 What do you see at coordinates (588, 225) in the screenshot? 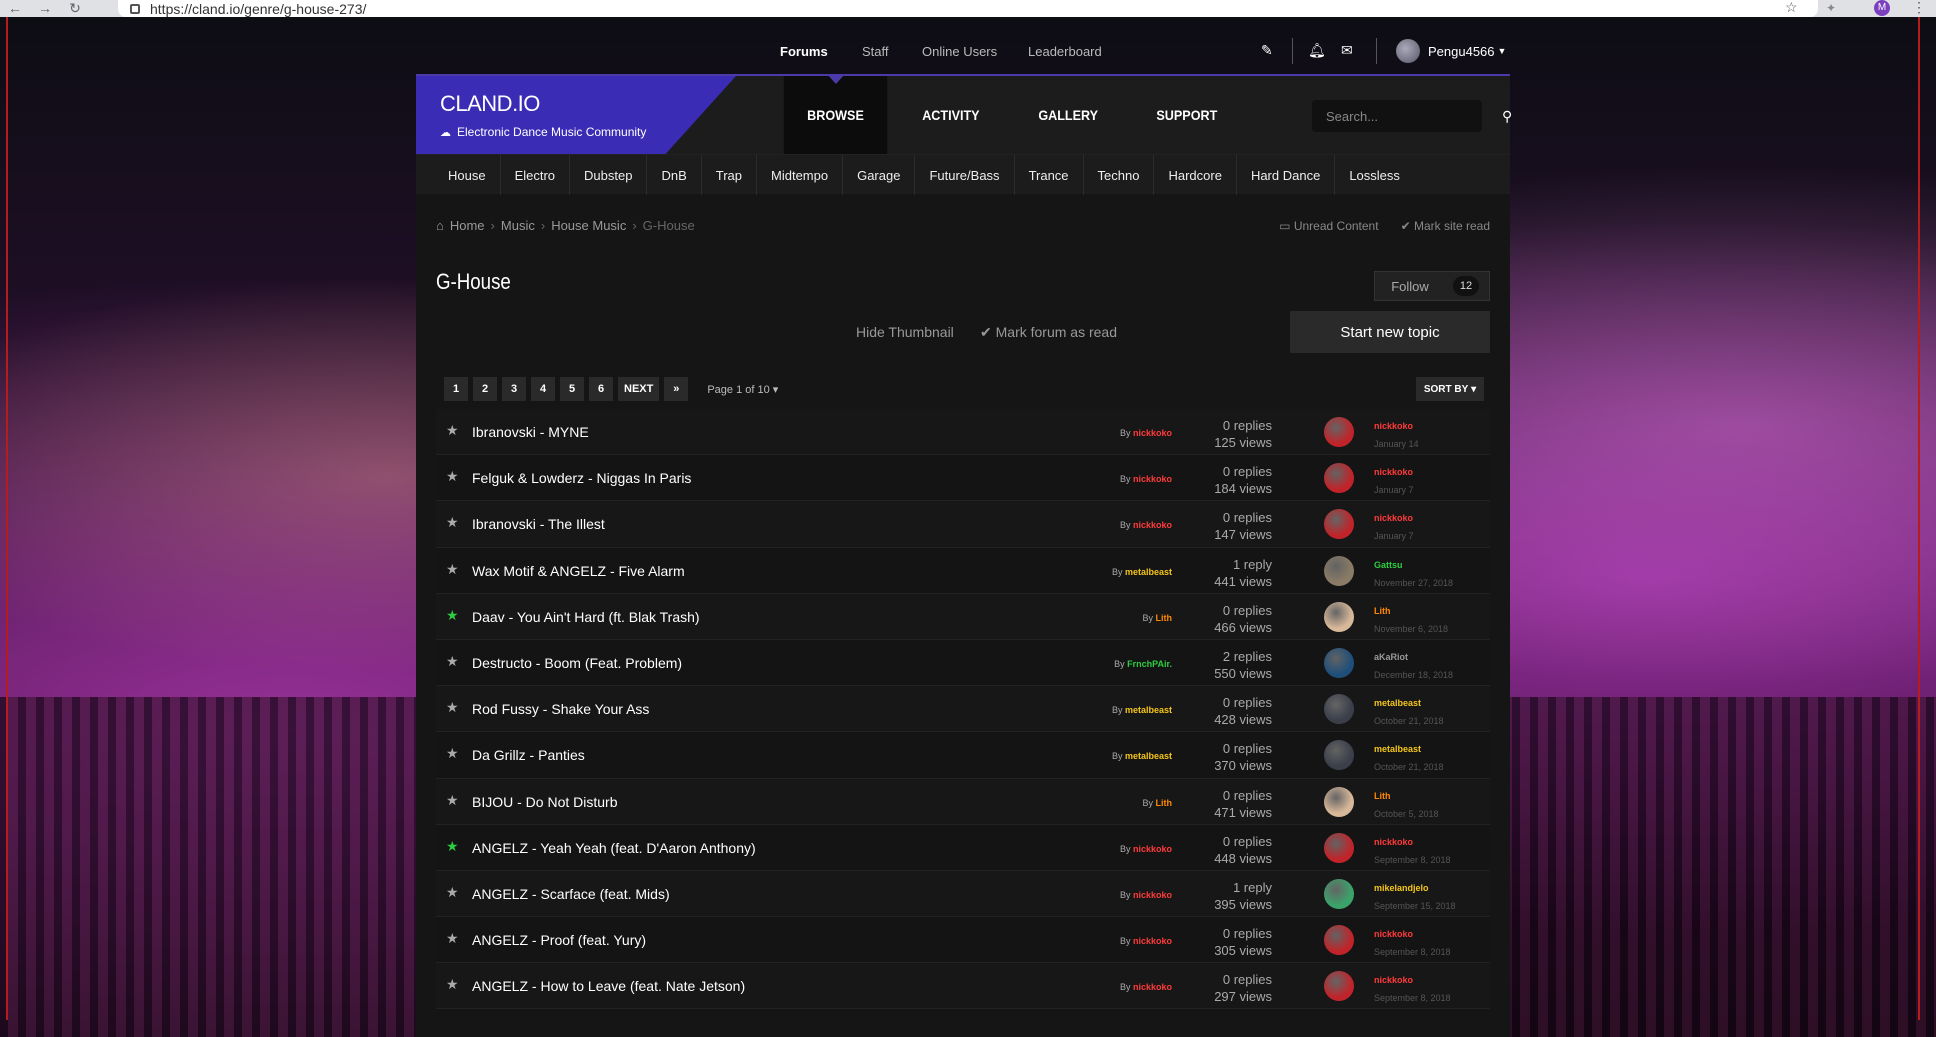
I see `breadcrumb-house-music: House Music` at bounding box center [588, 225].